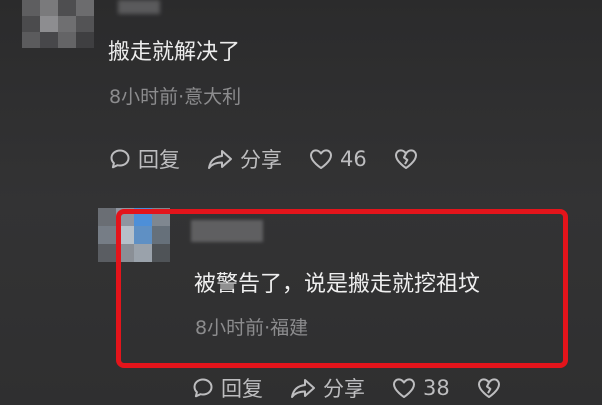  What do you see at coordinates (420, 388) in the screenshot?
I see `like-button: 38` at bounding box center [420, 388].